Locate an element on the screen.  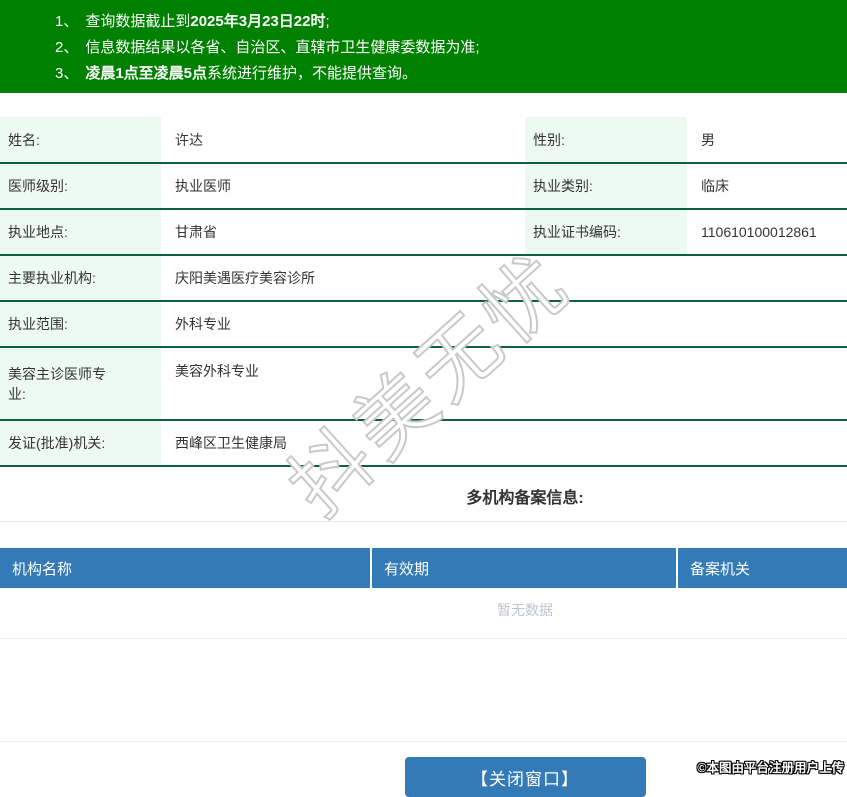
doctor-level-label: 医师级别: is located at coordinates (80, 186).